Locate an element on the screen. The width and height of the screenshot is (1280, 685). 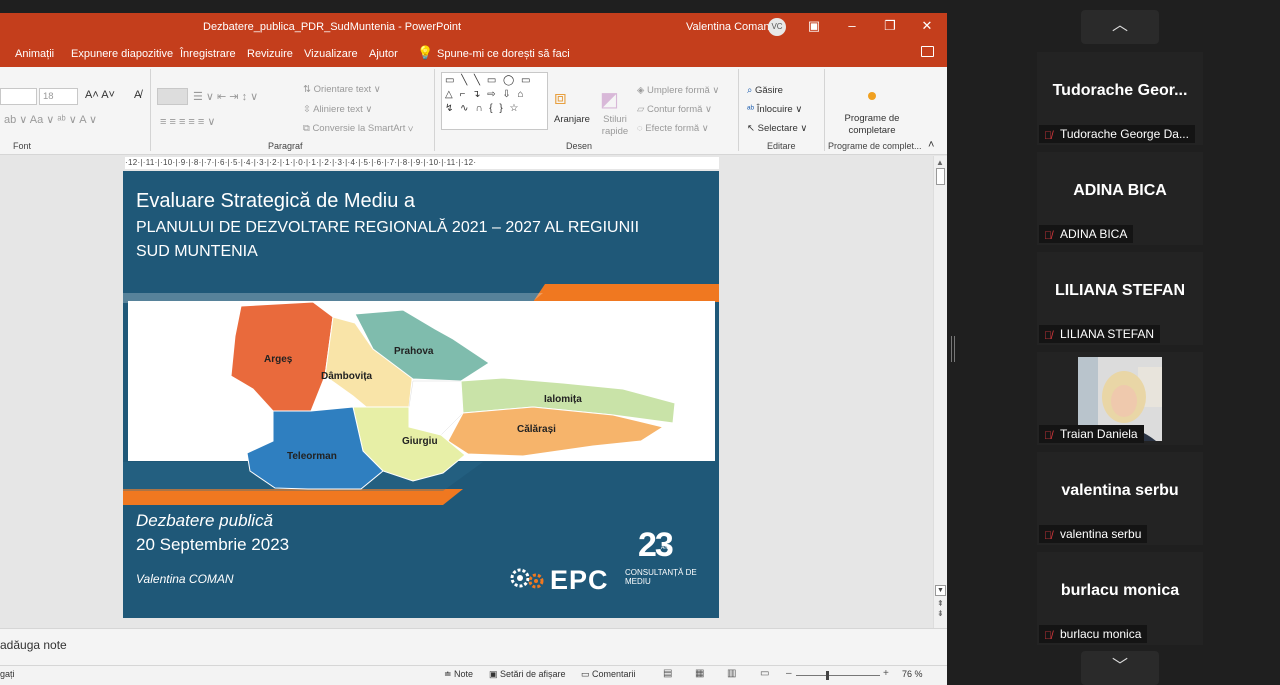
addins-button: Programe de completare is located at coordinates (872, 125).